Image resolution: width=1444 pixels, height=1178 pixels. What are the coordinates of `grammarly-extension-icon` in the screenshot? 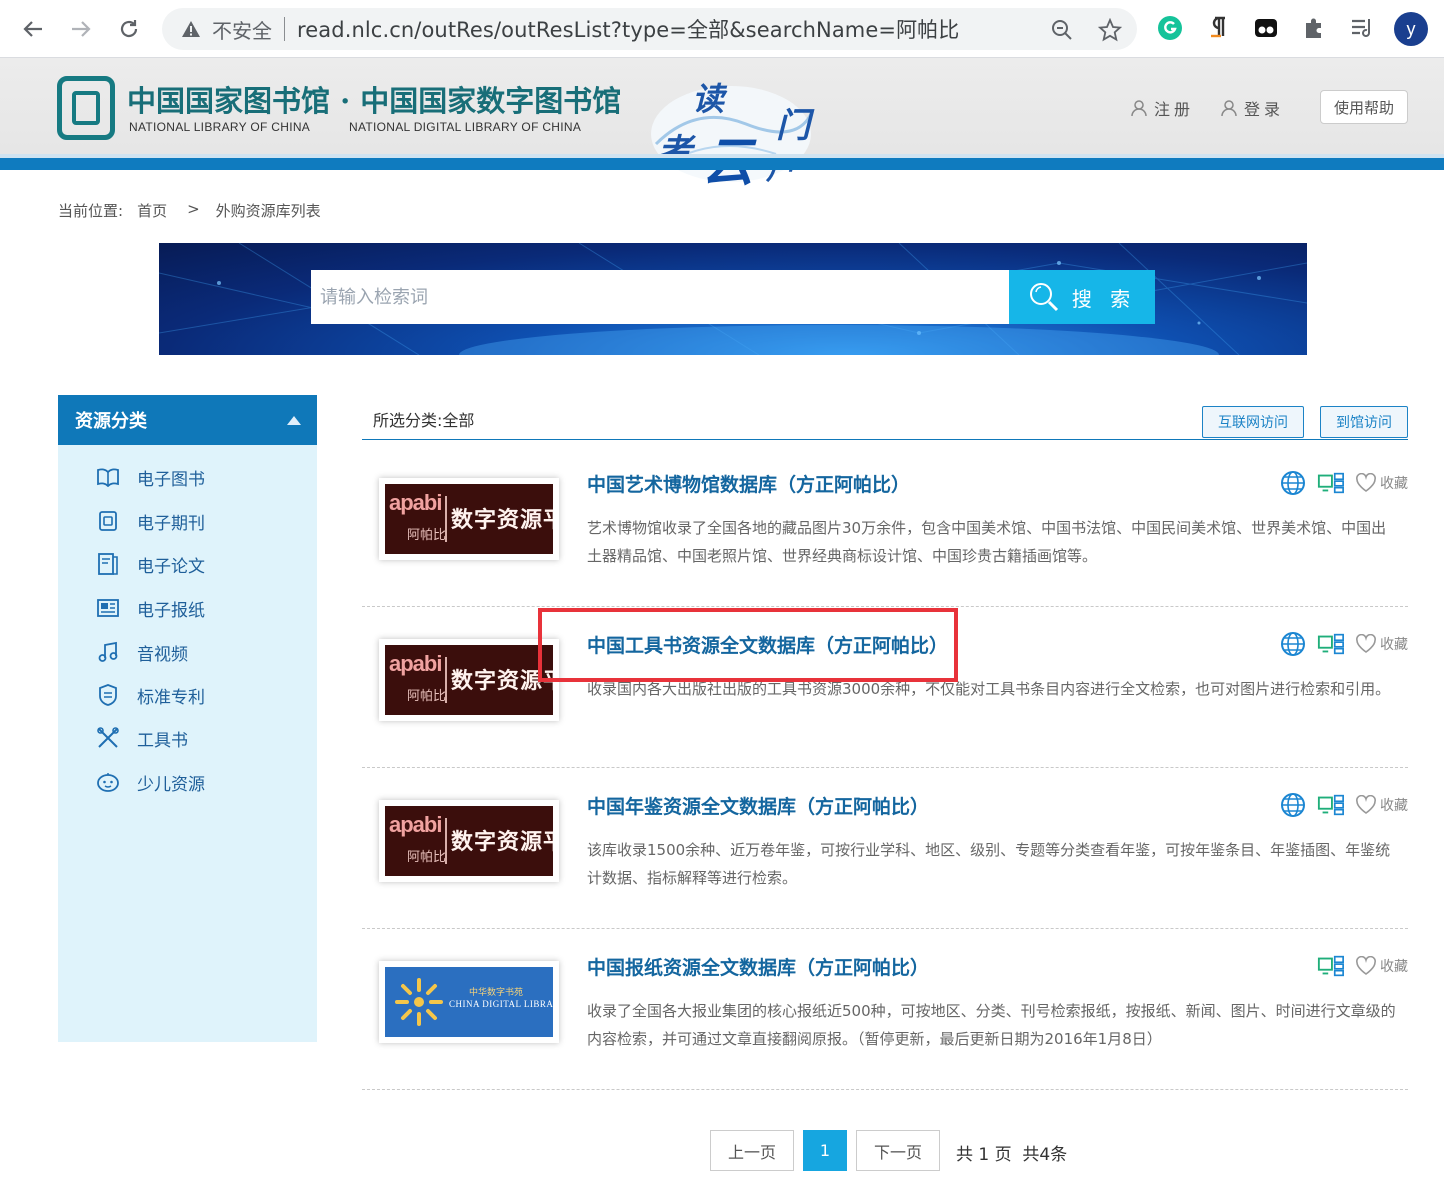 It's located at (1170, 28).